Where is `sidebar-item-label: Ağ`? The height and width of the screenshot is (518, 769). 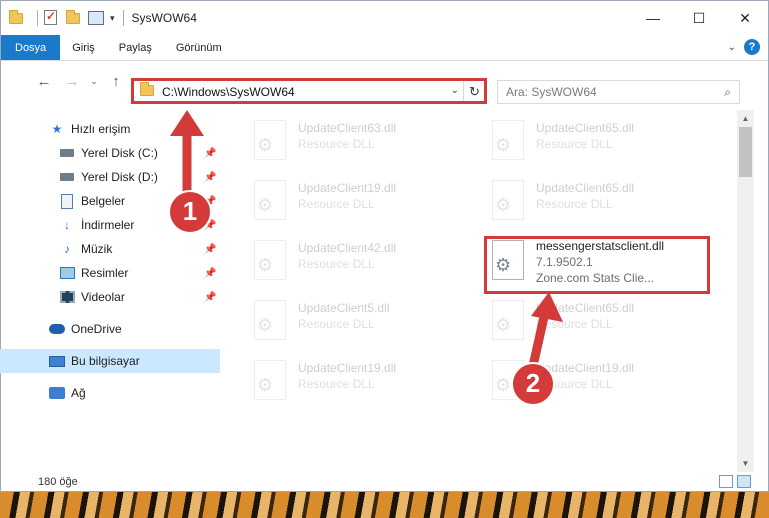
sidebar-item-label: Ağ is located at coordinates (78, 393).